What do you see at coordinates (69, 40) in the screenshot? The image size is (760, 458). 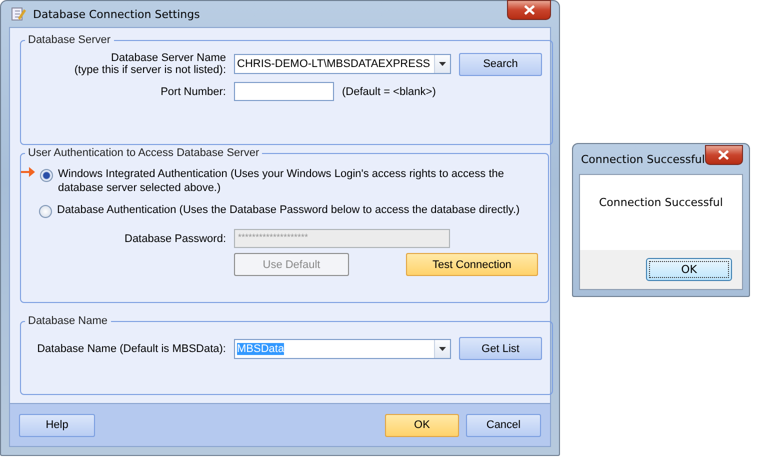 I see `group-title: Database Server` at bounding box center [69, 40].